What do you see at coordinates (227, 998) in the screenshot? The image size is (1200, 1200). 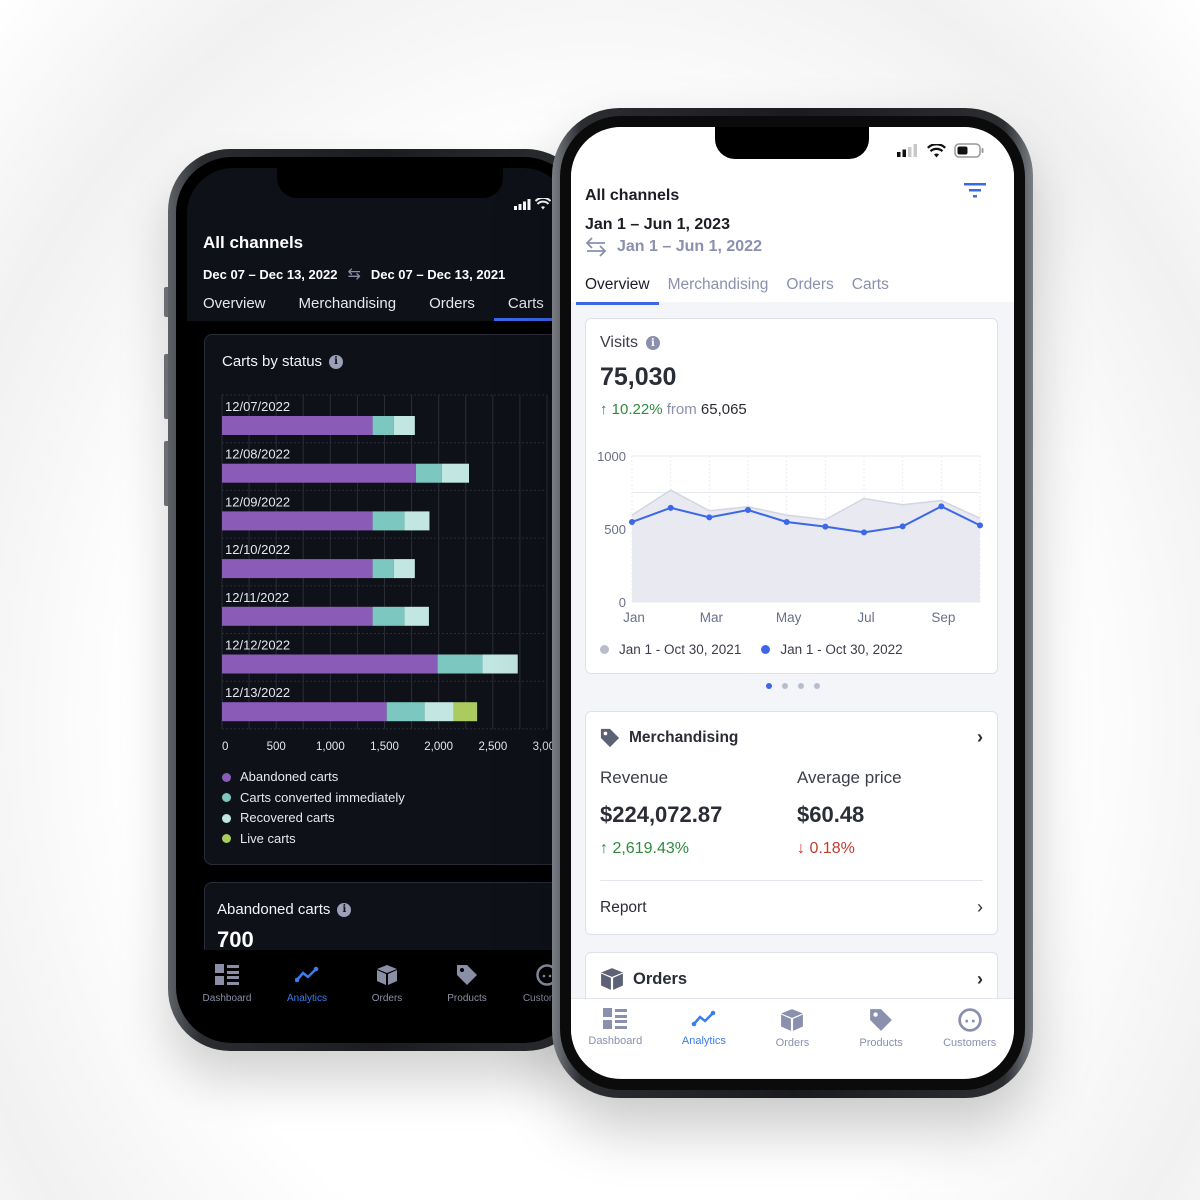 I see `nav-label: Dashboard` at bounding box center [227, 998].